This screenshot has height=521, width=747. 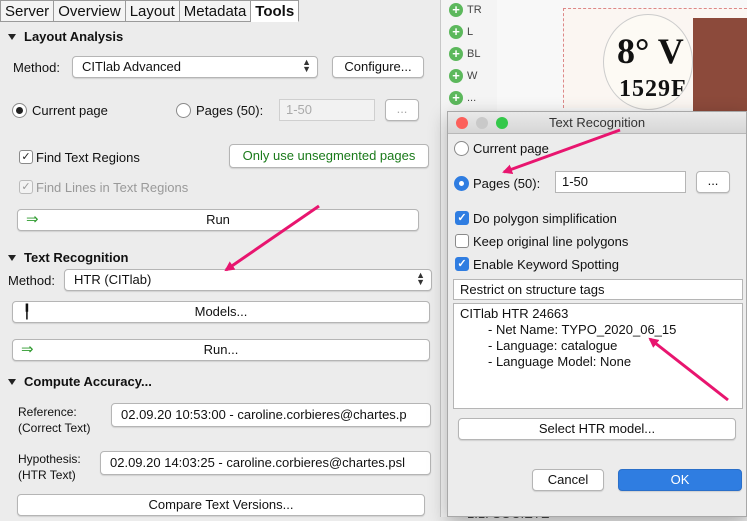 I want to click on annotation-arrow-method, so click(x=272, y=238).